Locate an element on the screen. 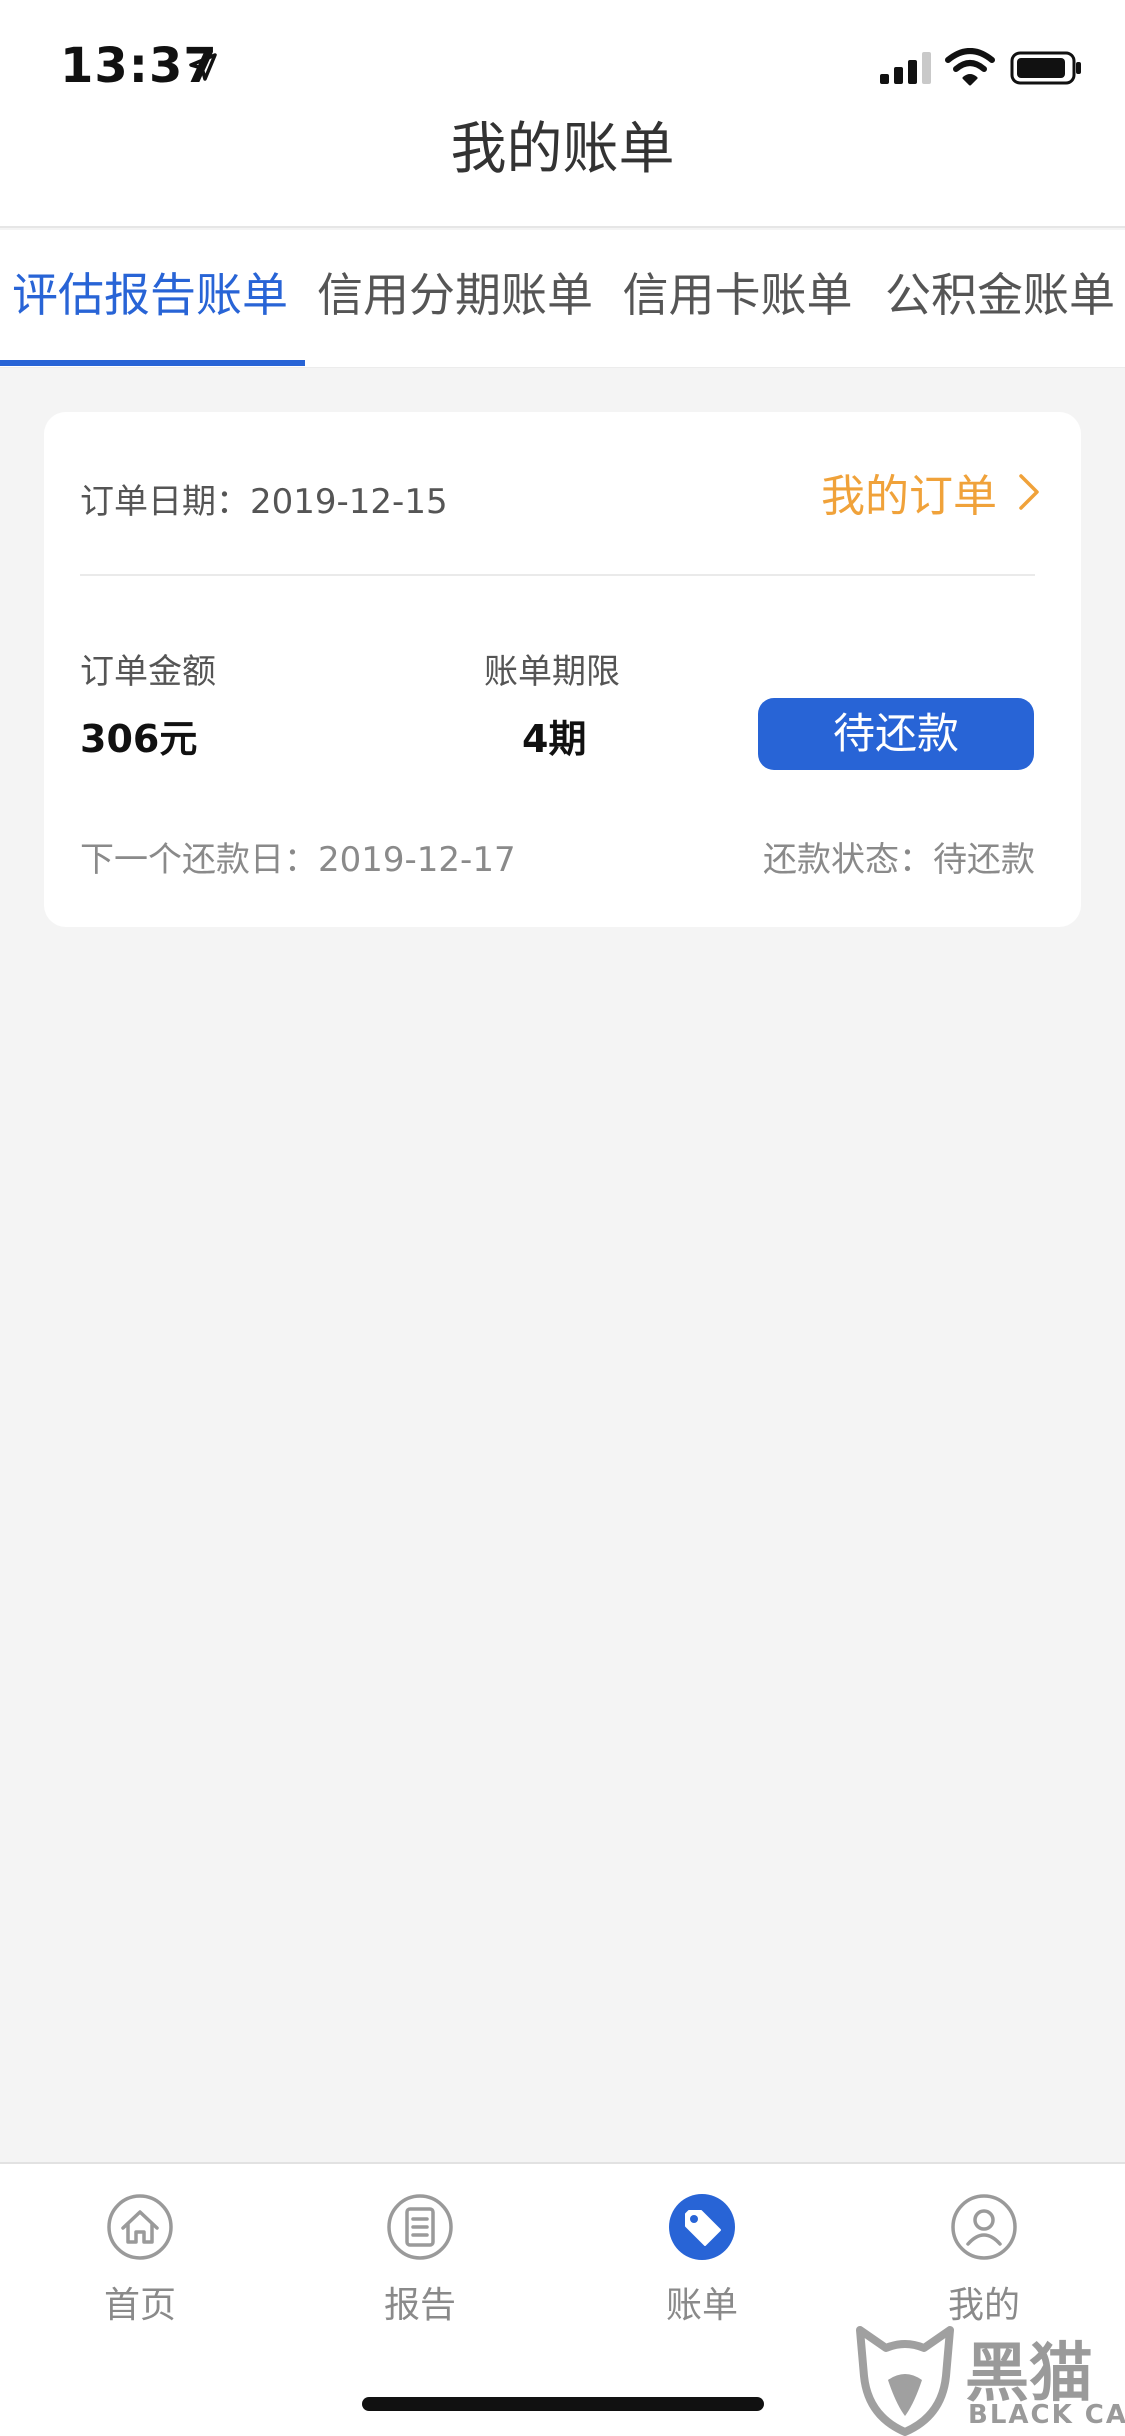 The image size is (1125, 2436). bill-term-label: 账单期限 is located at coordinates (552, 672).